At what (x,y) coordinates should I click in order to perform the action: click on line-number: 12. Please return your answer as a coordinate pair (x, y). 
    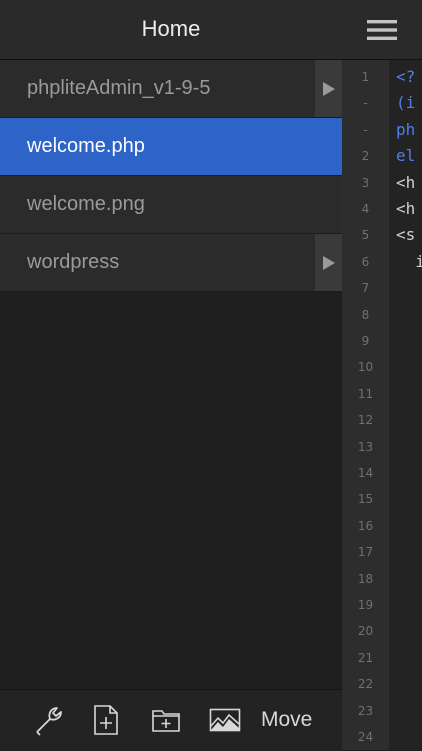
    Looking at the image, I should click on (365, 420).